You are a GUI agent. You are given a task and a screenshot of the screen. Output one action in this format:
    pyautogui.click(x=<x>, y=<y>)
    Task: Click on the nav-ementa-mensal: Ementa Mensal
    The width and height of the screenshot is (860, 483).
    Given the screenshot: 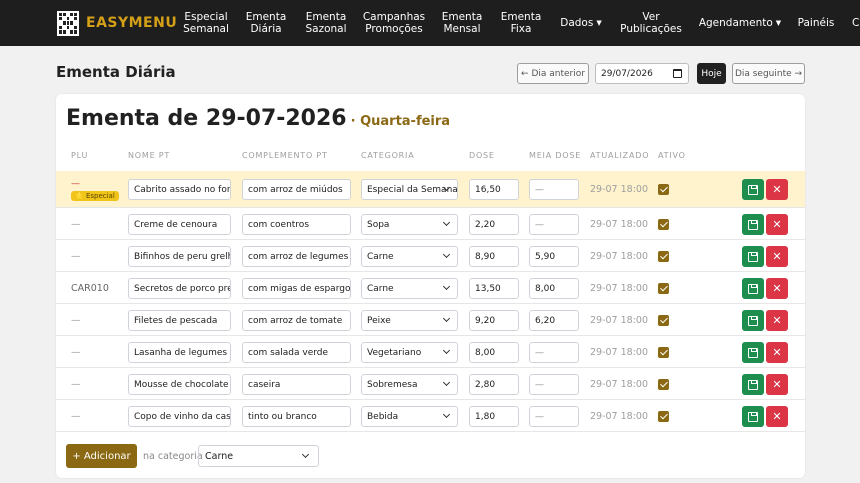 What is the action you would take?
    pyautogui.click(x=462, y=23)
    